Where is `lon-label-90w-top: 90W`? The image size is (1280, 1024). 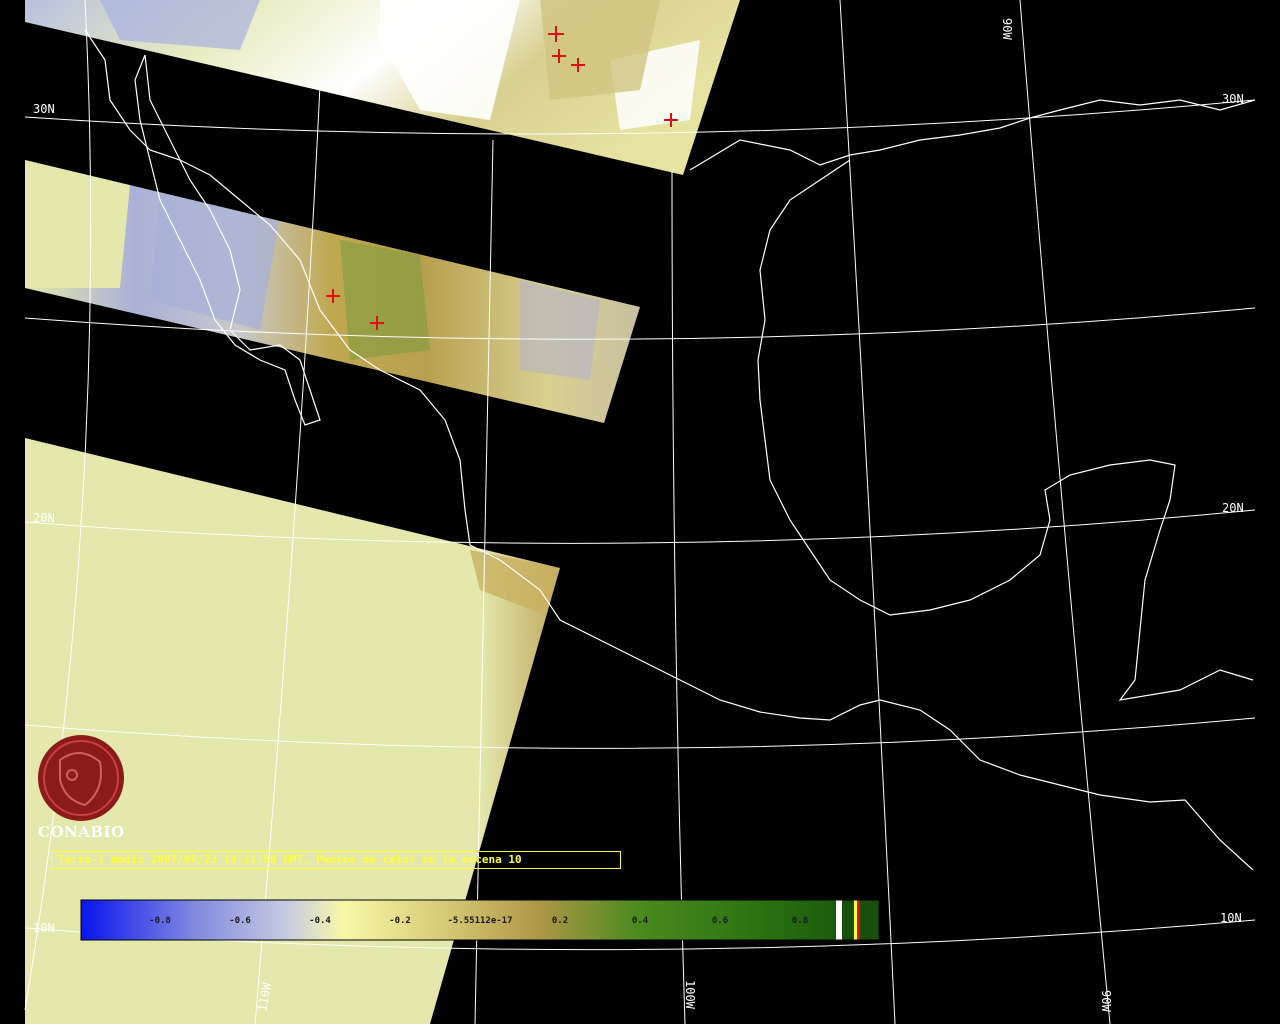 lon-label-90w-top: 90W is located at coordinates (1007, 29).